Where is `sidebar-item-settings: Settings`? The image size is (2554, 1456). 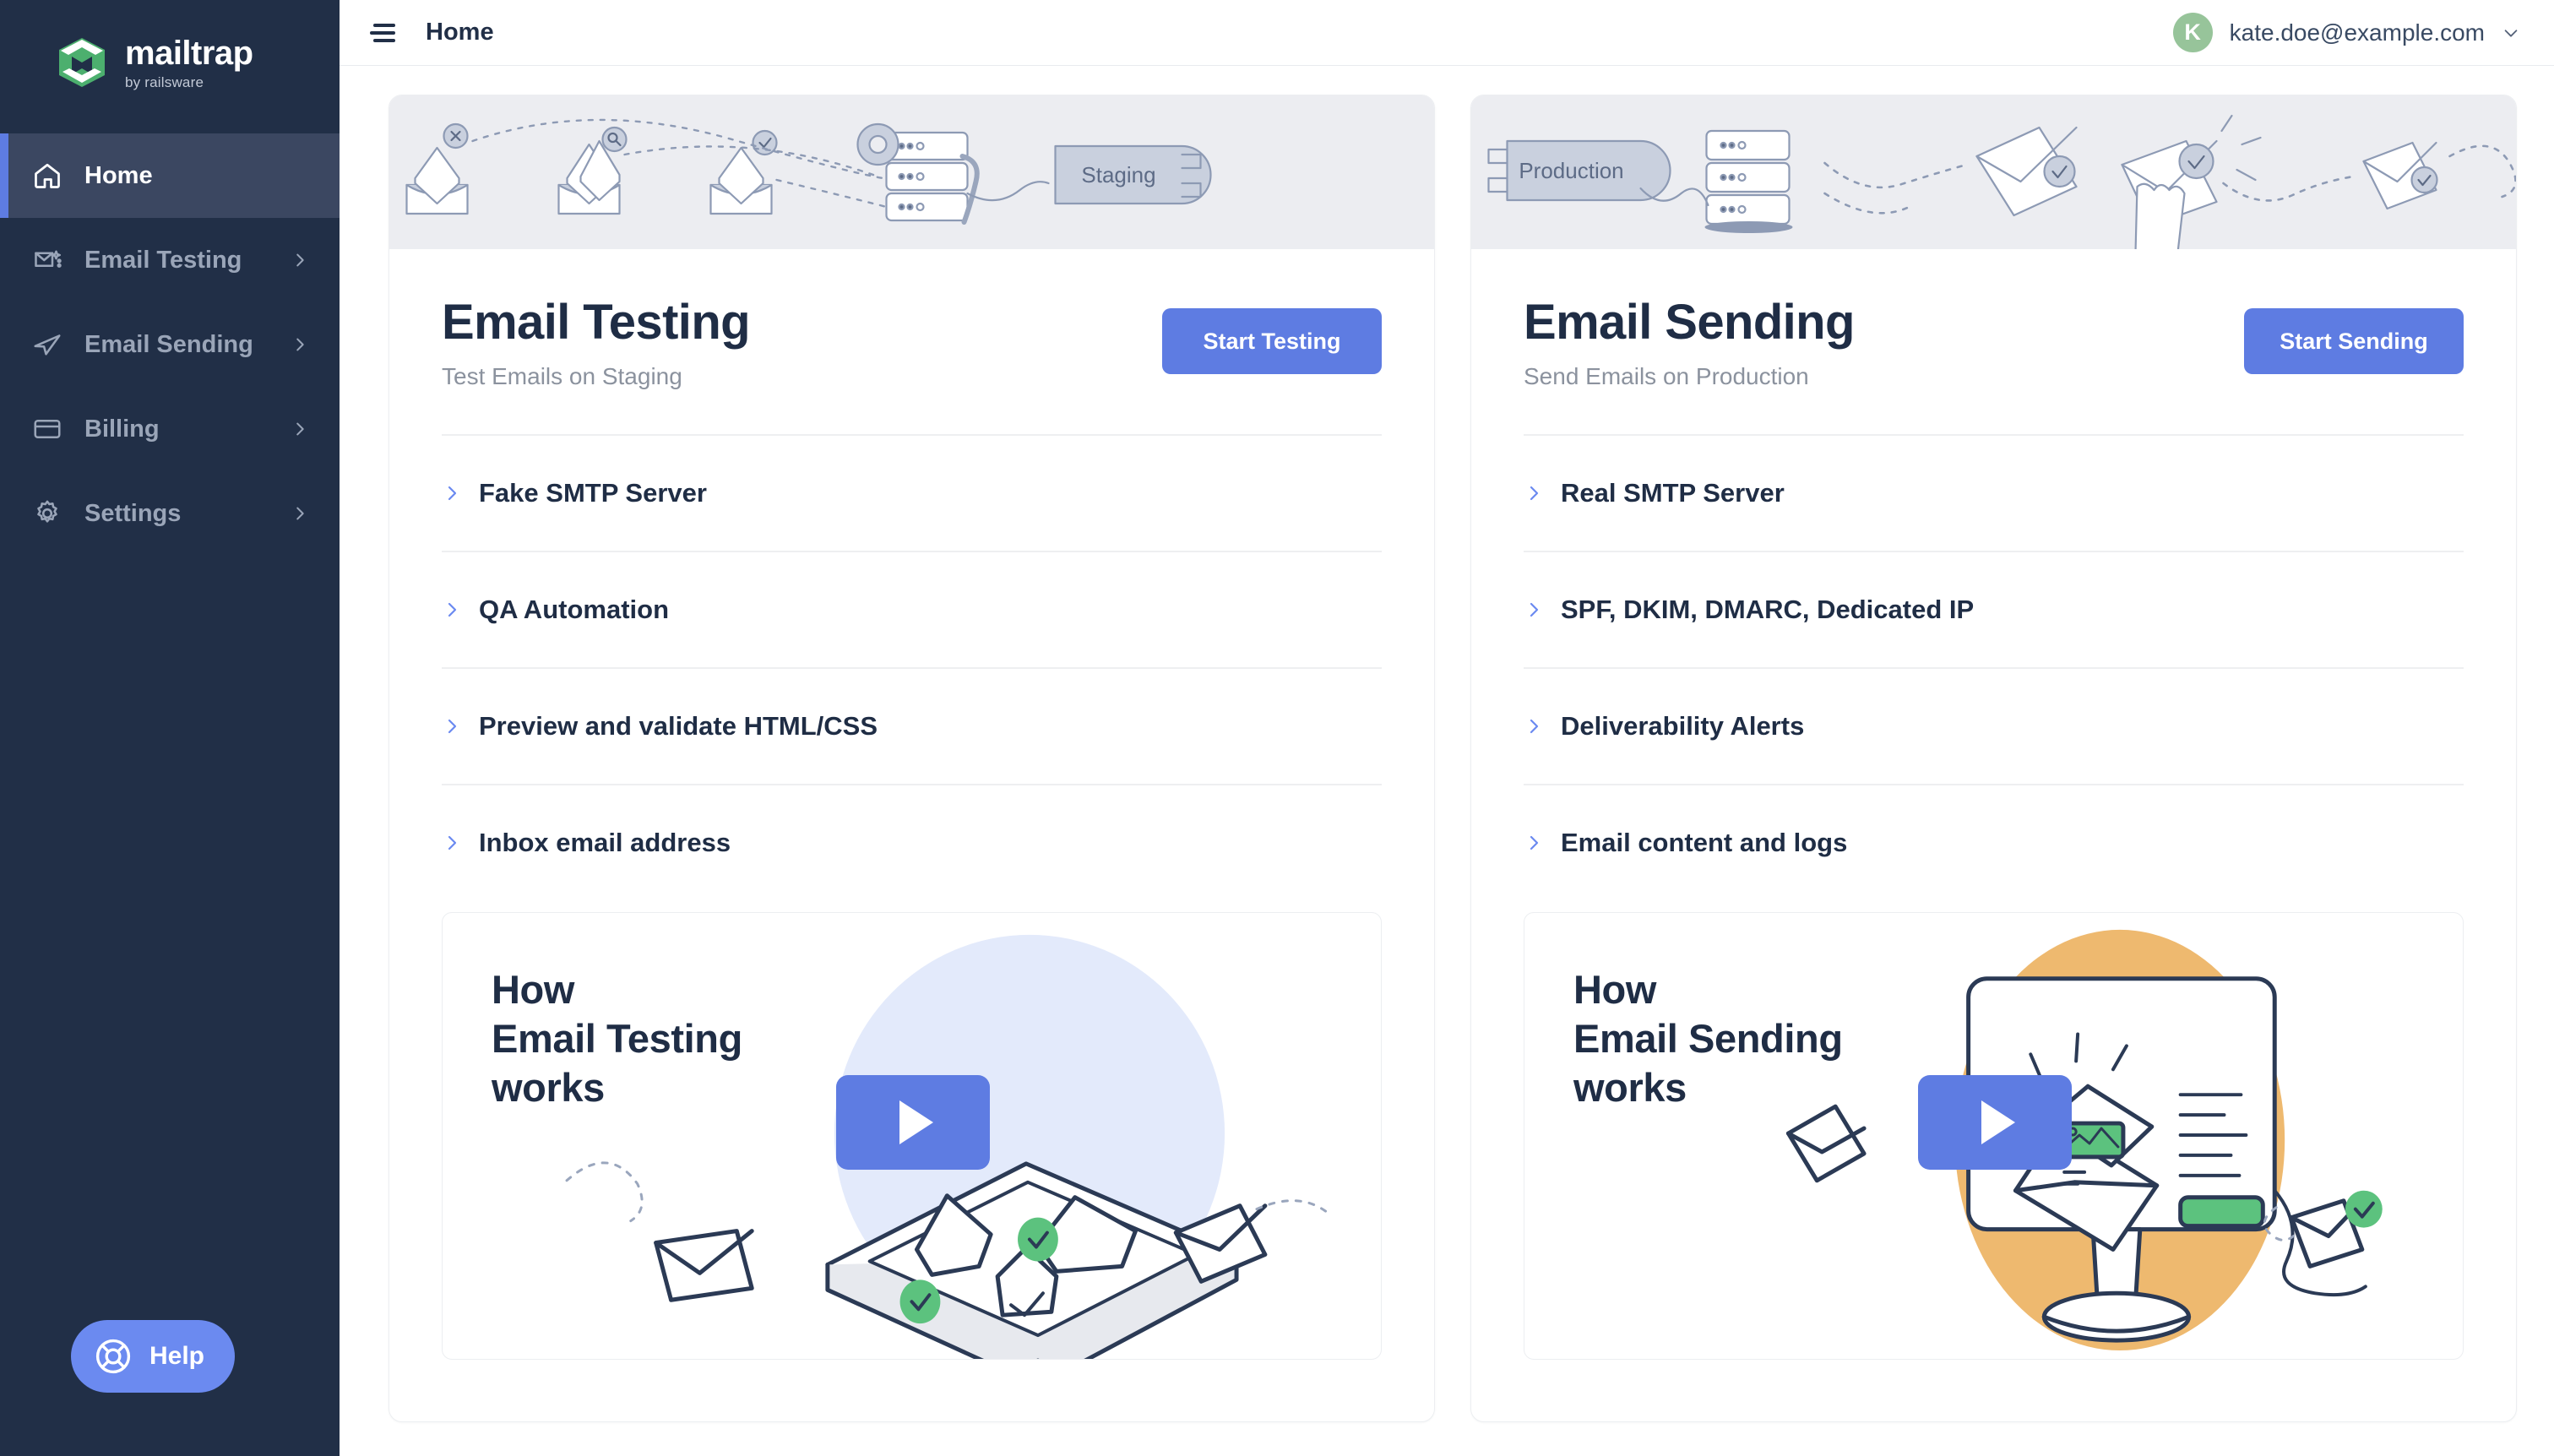
sidebar-item-settings: Settings is located at coordinates (170, 513).